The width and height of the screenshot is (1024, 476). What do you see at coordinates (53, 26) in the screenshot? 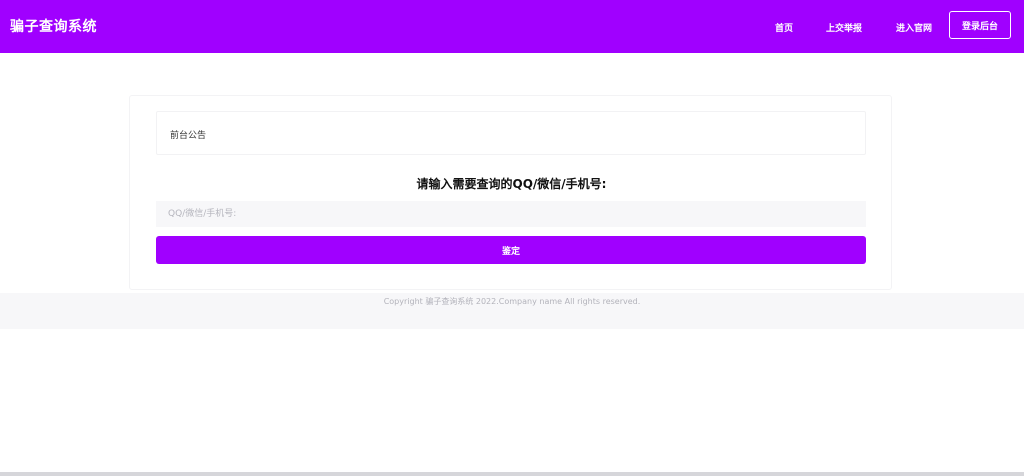
I see `site-brand: 骗子查询系统` at bounding box center [53, 26].